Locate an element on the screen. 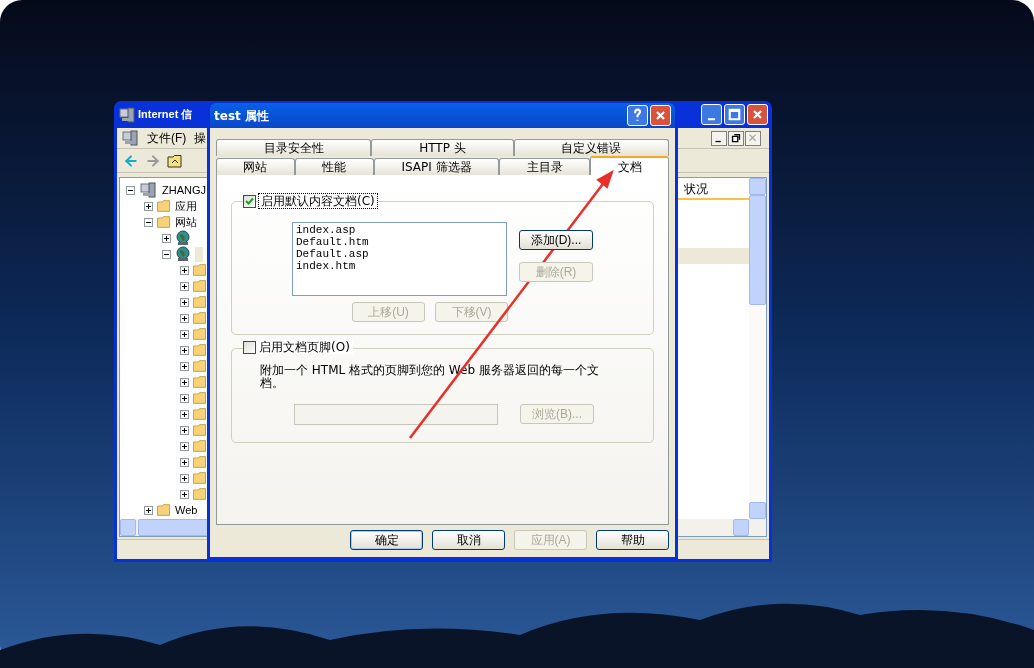  tab: HTTP 头 is located at coordinates (442, 147).